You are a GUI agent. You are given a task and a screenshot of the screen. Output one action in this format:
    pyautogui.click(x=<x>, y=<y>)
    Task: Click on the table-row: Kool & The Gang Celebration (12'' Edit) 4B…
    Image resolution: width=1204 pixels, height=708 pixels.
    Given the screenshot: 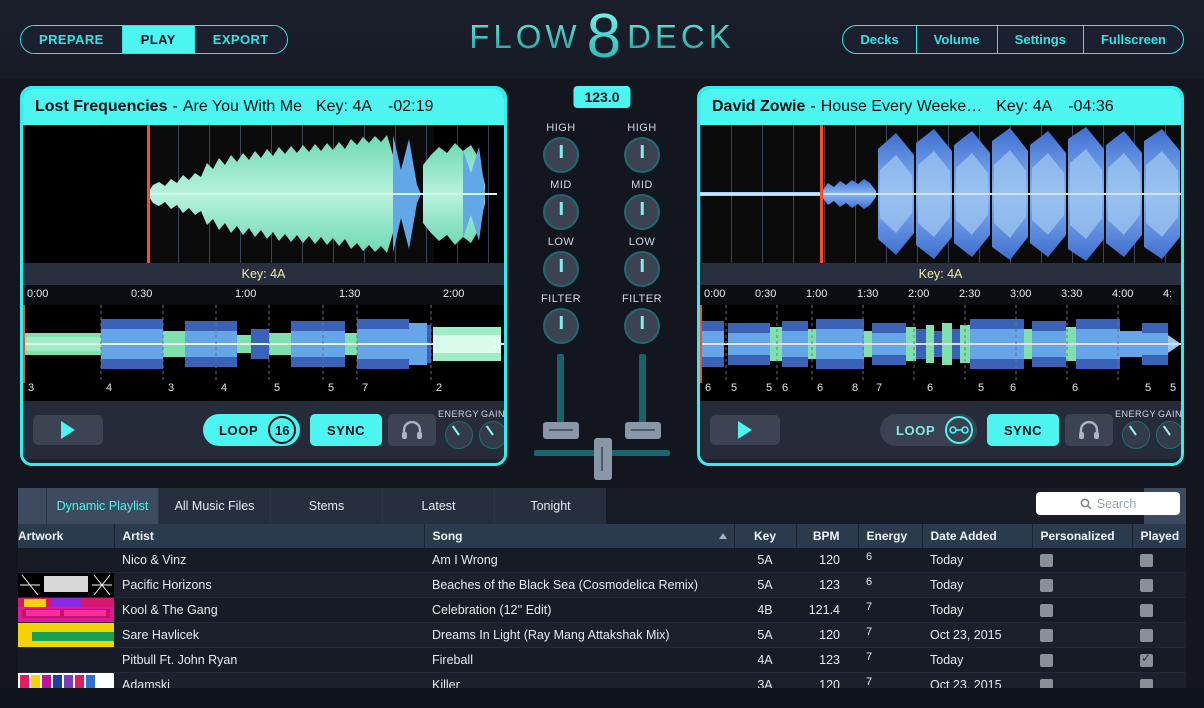 What is the action you would take?
    pyautogui.click(x=602, y=610)
    